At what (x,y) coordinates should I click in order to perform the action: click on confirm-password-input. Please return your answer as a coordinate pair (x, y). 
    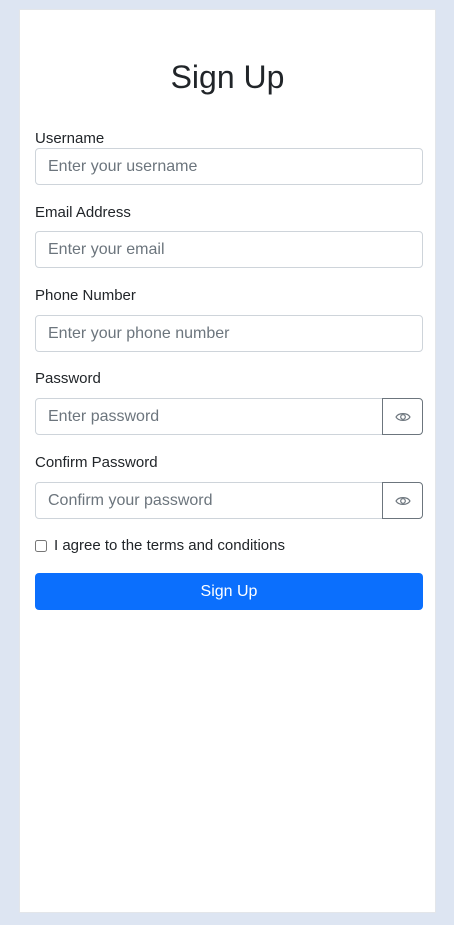
    Looking at the image, I should click on (209, 500).